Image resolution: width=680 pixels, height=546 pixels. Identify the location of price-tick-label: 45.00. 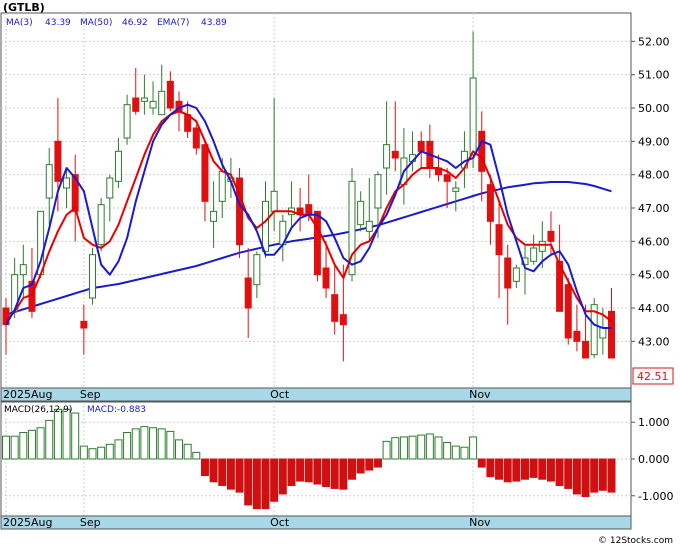
(654, 275).